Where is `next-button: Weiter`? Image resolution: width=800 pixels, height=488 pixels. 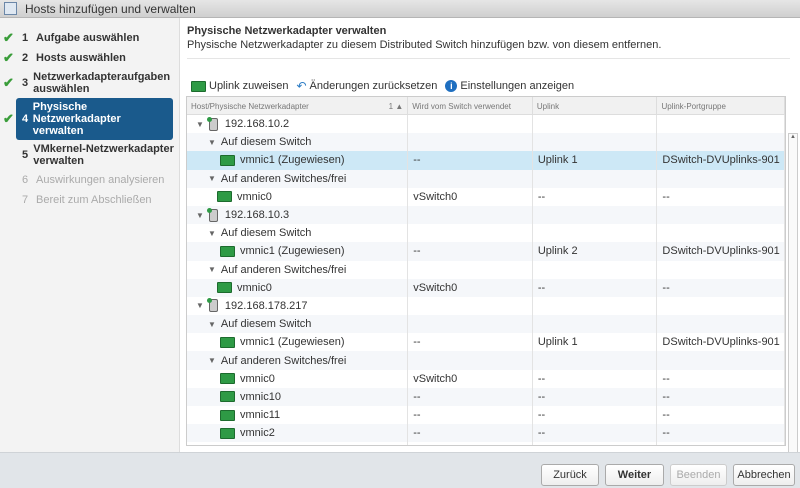 next-button: Weiter is located at coordinates (634, 475).